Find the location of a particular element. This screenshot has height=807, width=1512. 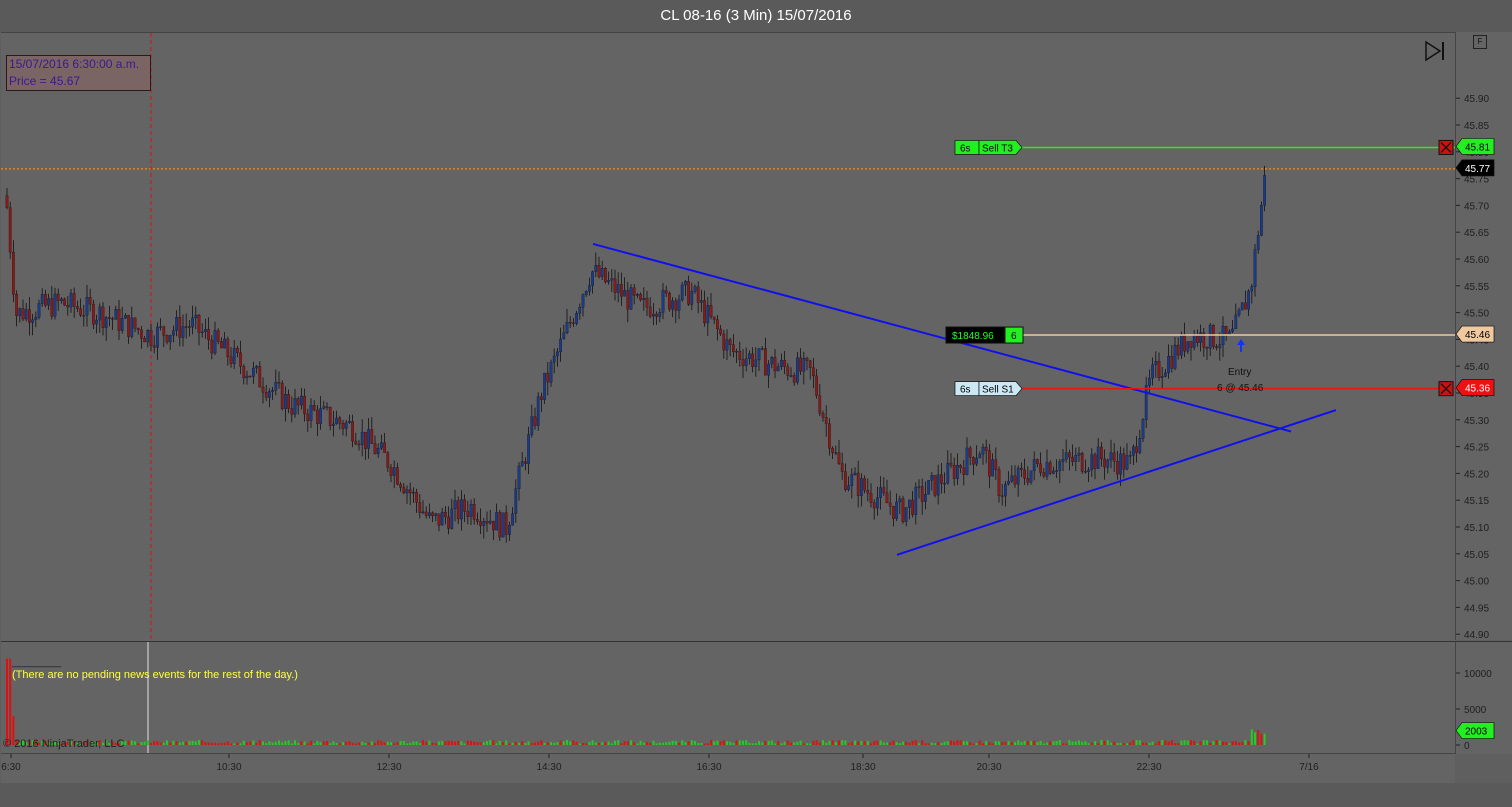

time-tick-label: 14:30 is located at coordinates (548, 767).